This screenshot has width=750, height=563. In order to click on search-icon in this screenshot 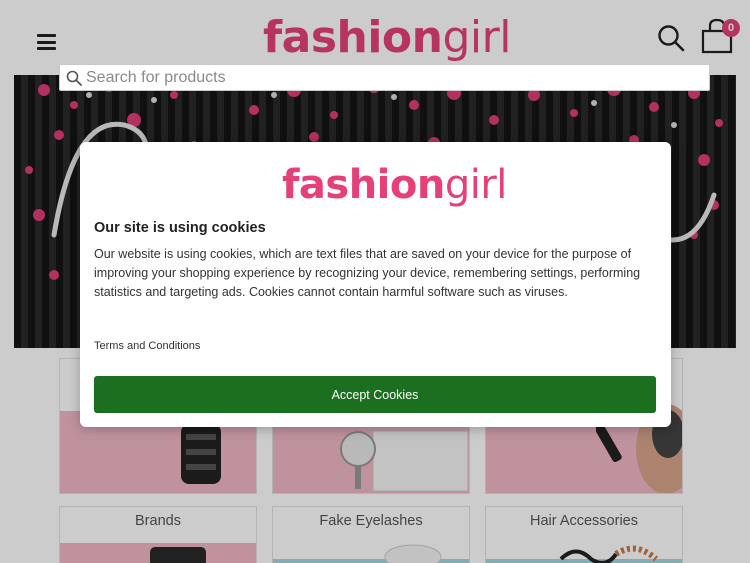, I will do `click(74, 78)`.